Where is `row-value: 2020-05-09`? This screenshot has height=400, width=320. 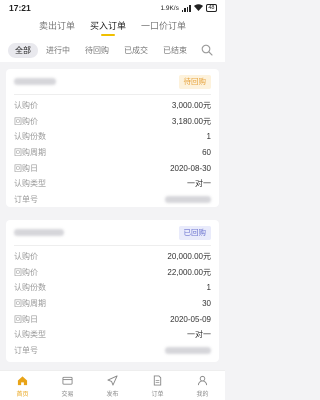 row-value: 2020-05-09 is located at coordinates (190, 319).